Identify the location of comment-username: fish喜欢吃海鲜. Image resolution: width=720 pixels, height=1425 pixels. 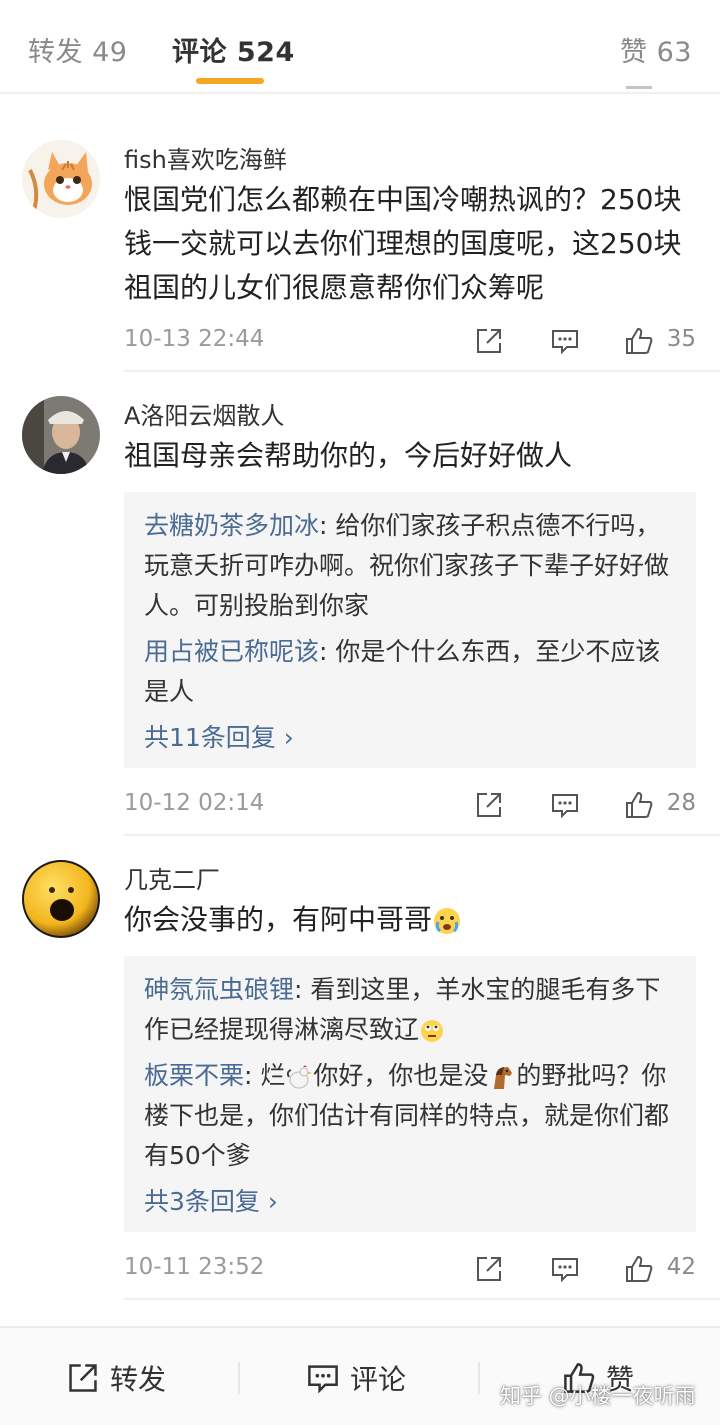
(205, 157).